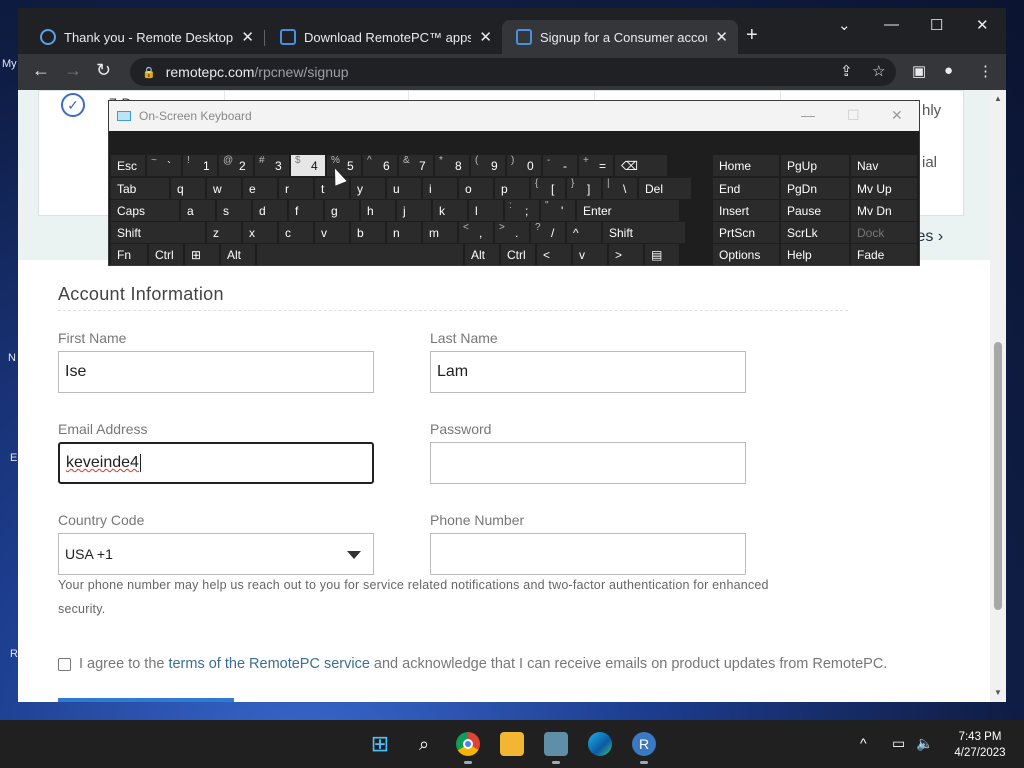 This screenshot has width=1024, height=768. I want to click on bookmark-star-icon: ☆, so click(878, 71).